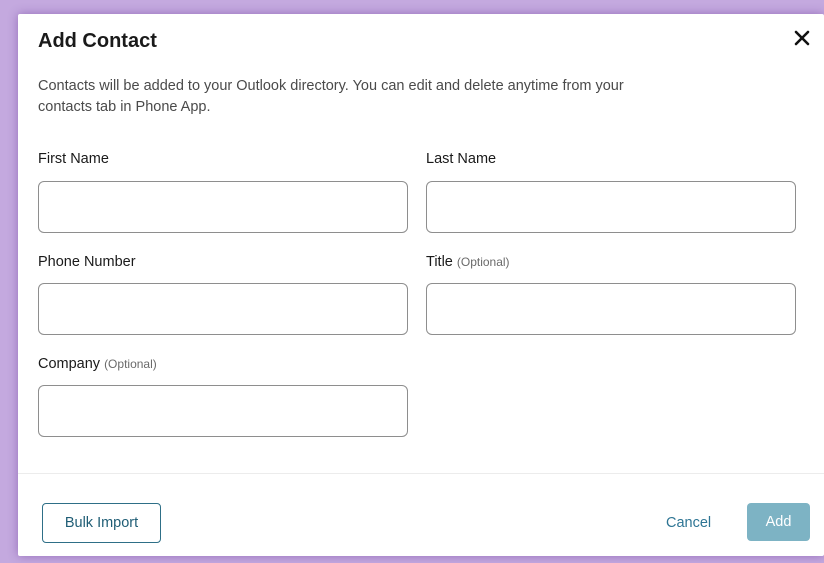 Image resolution: width=824 pixels, height=563 pixels. I want to click on first-name-label: First Name, so click(73, 159).